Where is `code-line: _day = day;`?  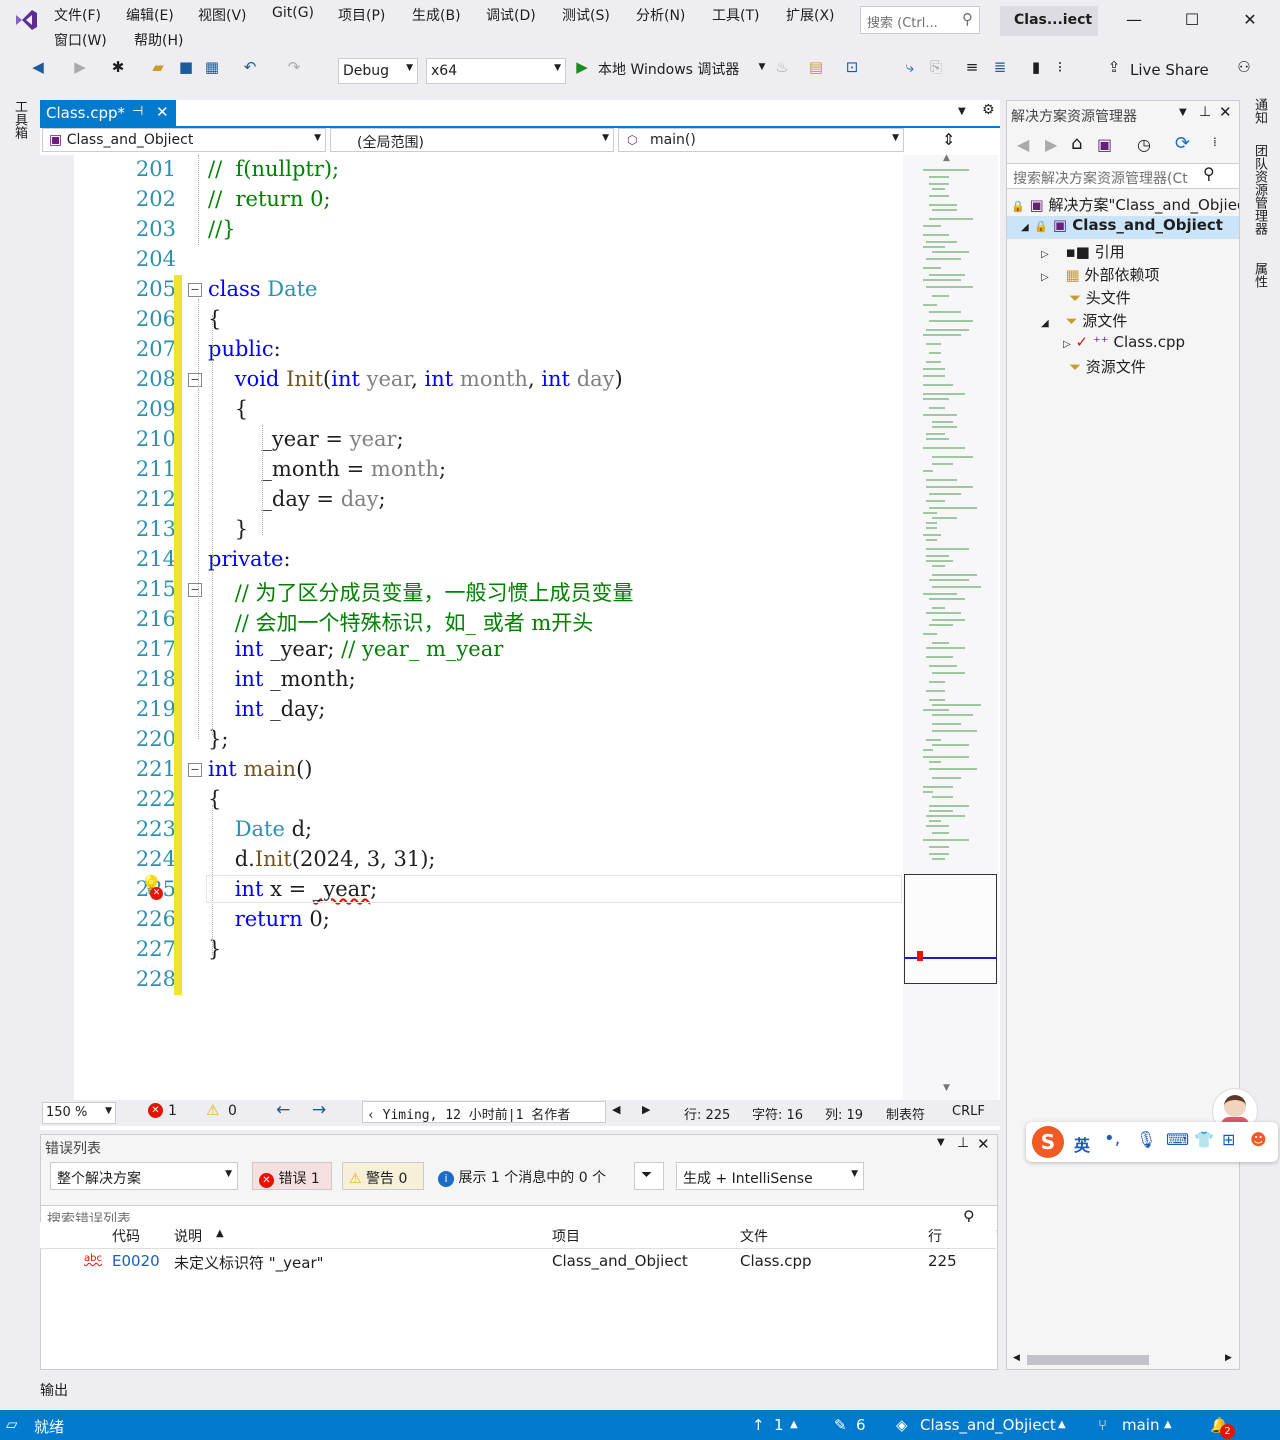
code-line: _day = day; is located at coordinates (296, 499).